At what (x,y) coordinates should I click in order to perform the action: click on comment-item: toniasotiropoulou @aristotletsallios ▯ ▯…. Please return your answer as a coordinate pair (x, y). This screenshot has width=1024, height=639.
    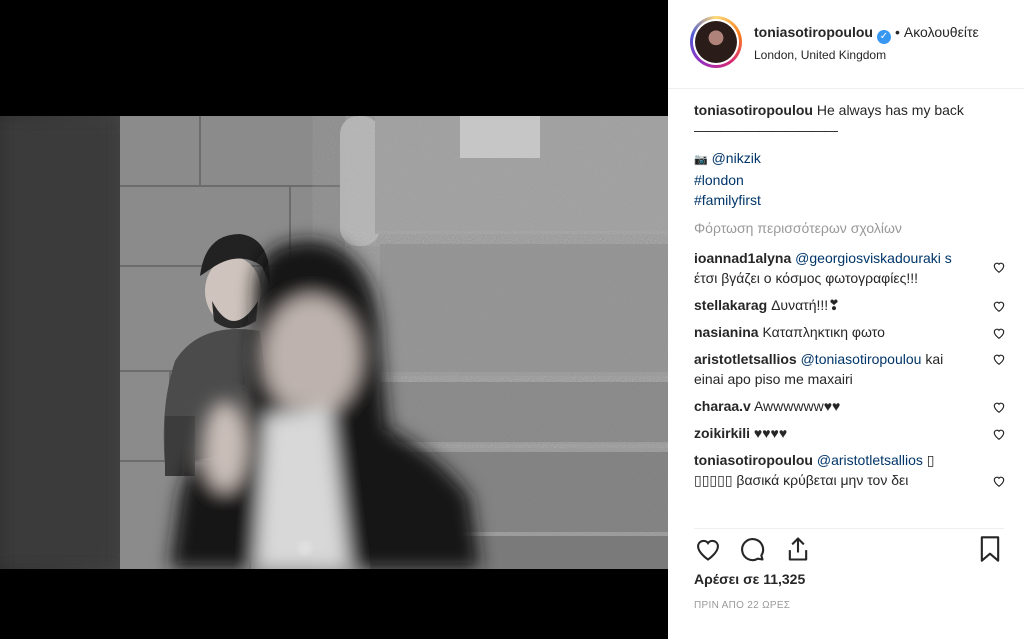
    Looking at the image, I should click on (850, 470).